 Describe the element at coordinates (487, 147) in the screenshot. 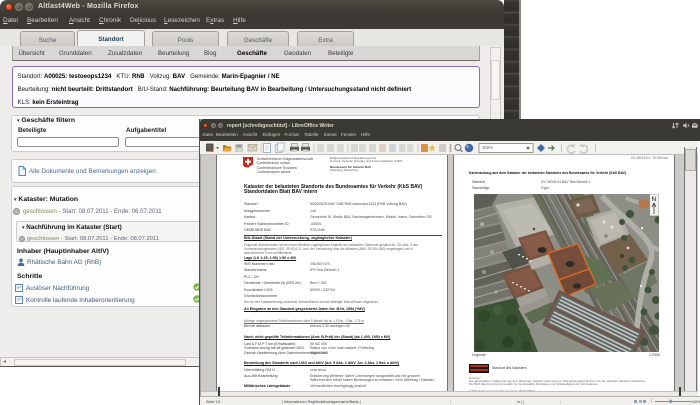

I see `svg-text: 100%` at that location.